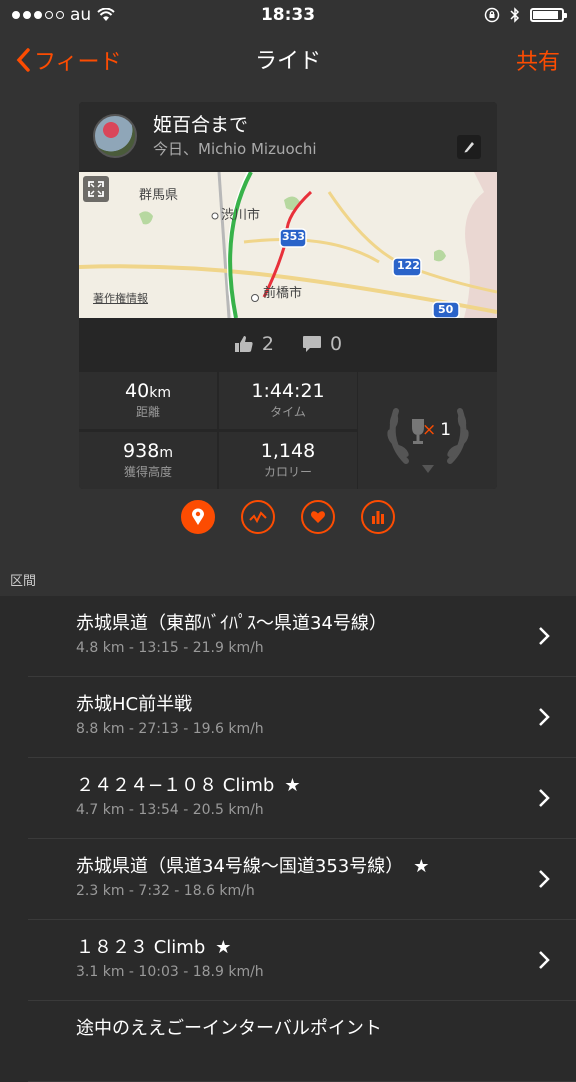 The width and height of the screenshot is (576, 1082). I want to click on activity-title: 姫百合まで, so click(201, 125).